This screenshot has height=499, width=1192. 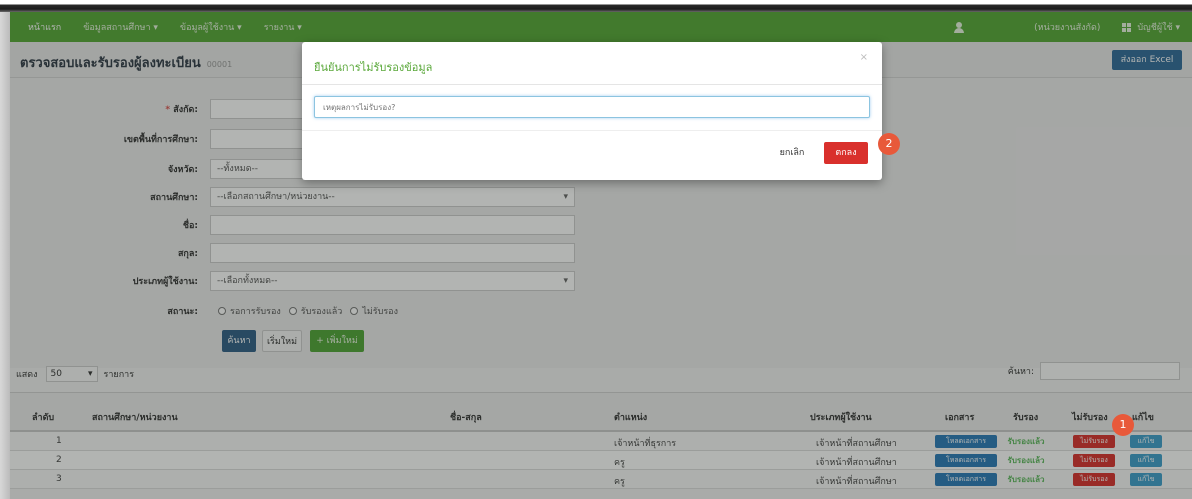 I want to click on dialog-footer-divider, so click(x=592, y=130).